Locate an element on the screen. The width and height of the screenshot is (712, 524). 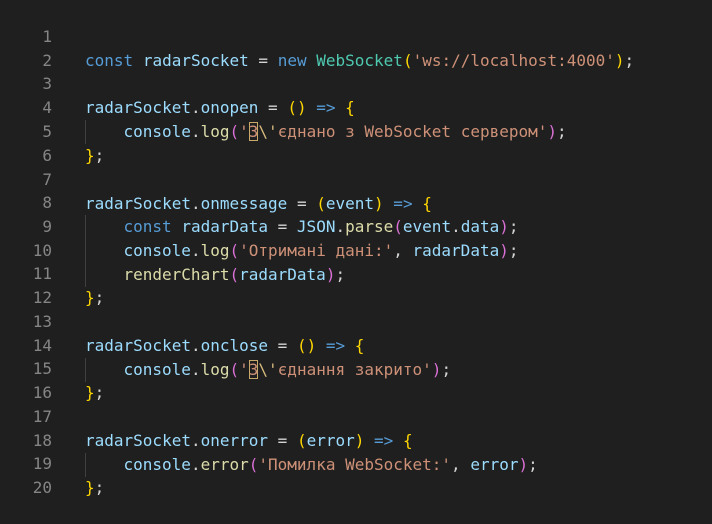
punctuation: ; is located at coordinates (99, 487).